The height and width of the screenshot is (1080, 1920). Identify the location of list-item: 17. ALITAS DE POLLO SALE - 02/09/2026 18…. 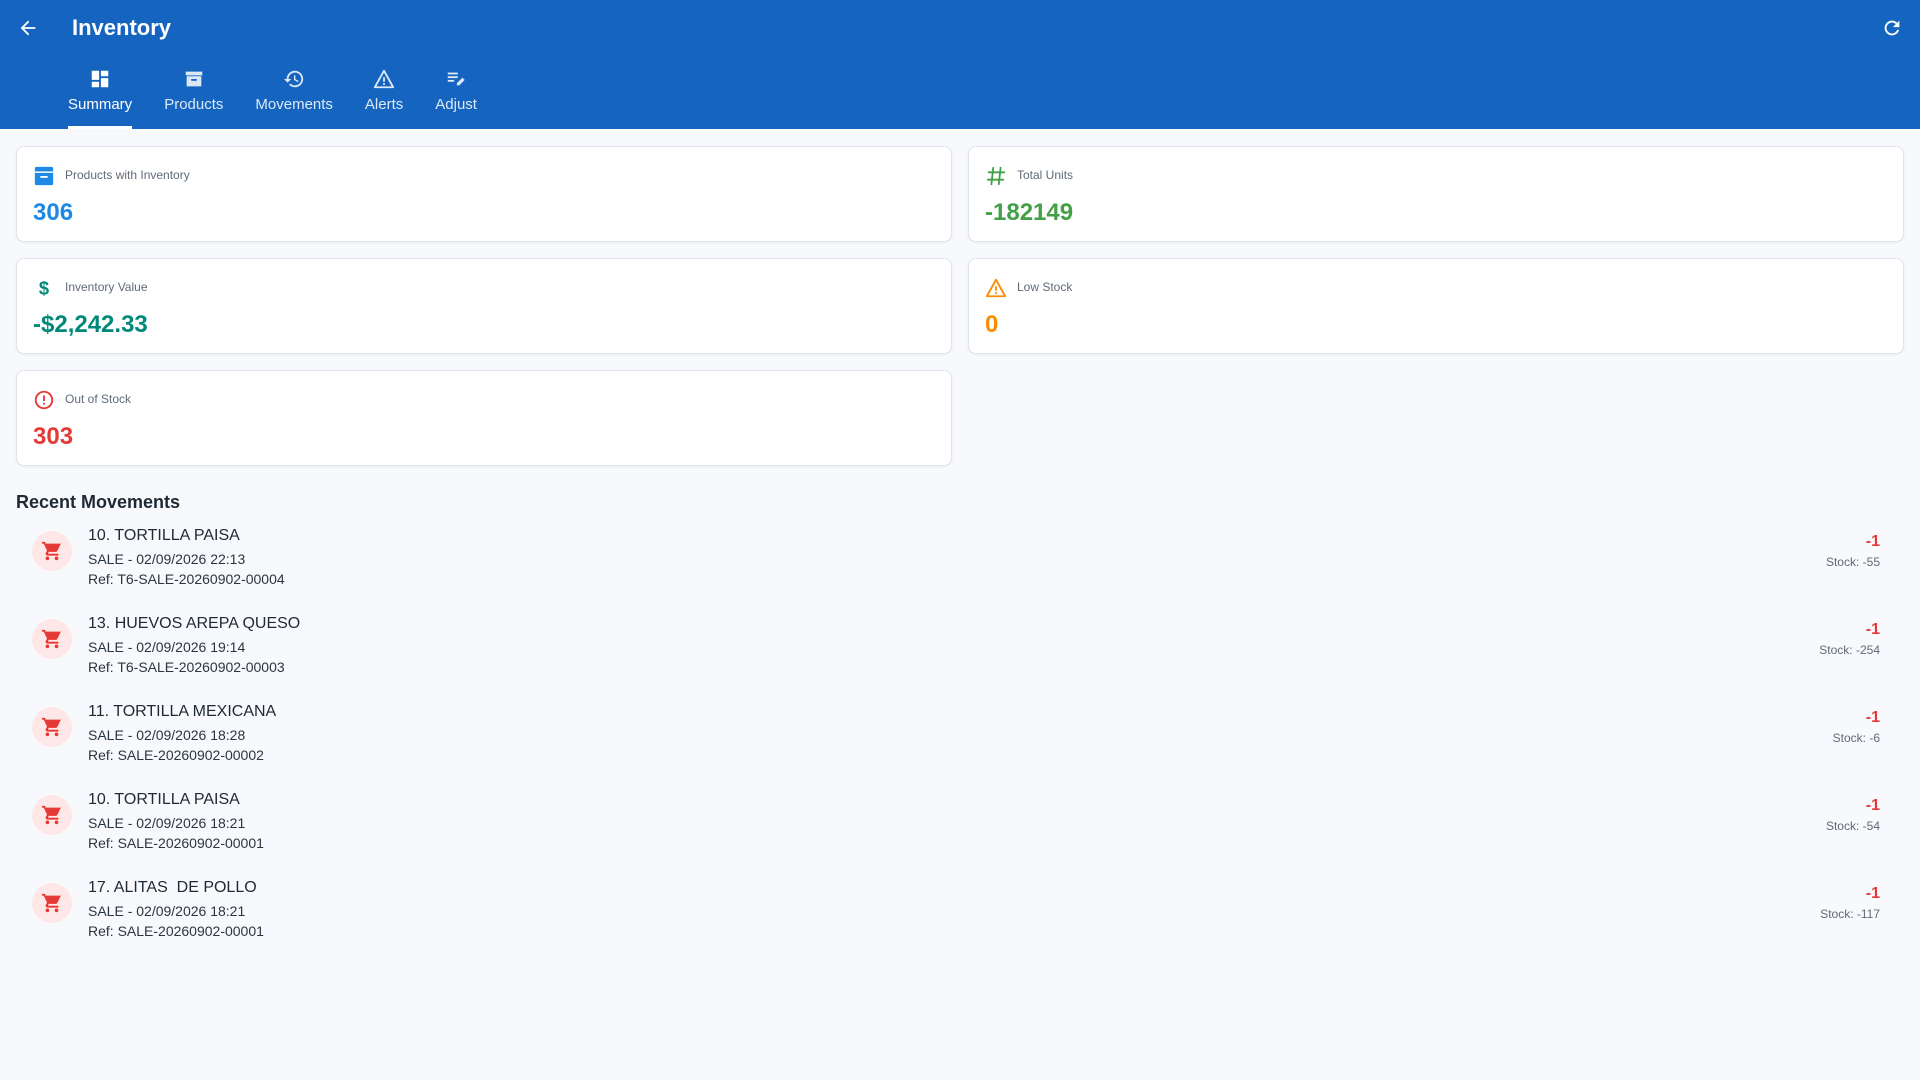
(960, 919).